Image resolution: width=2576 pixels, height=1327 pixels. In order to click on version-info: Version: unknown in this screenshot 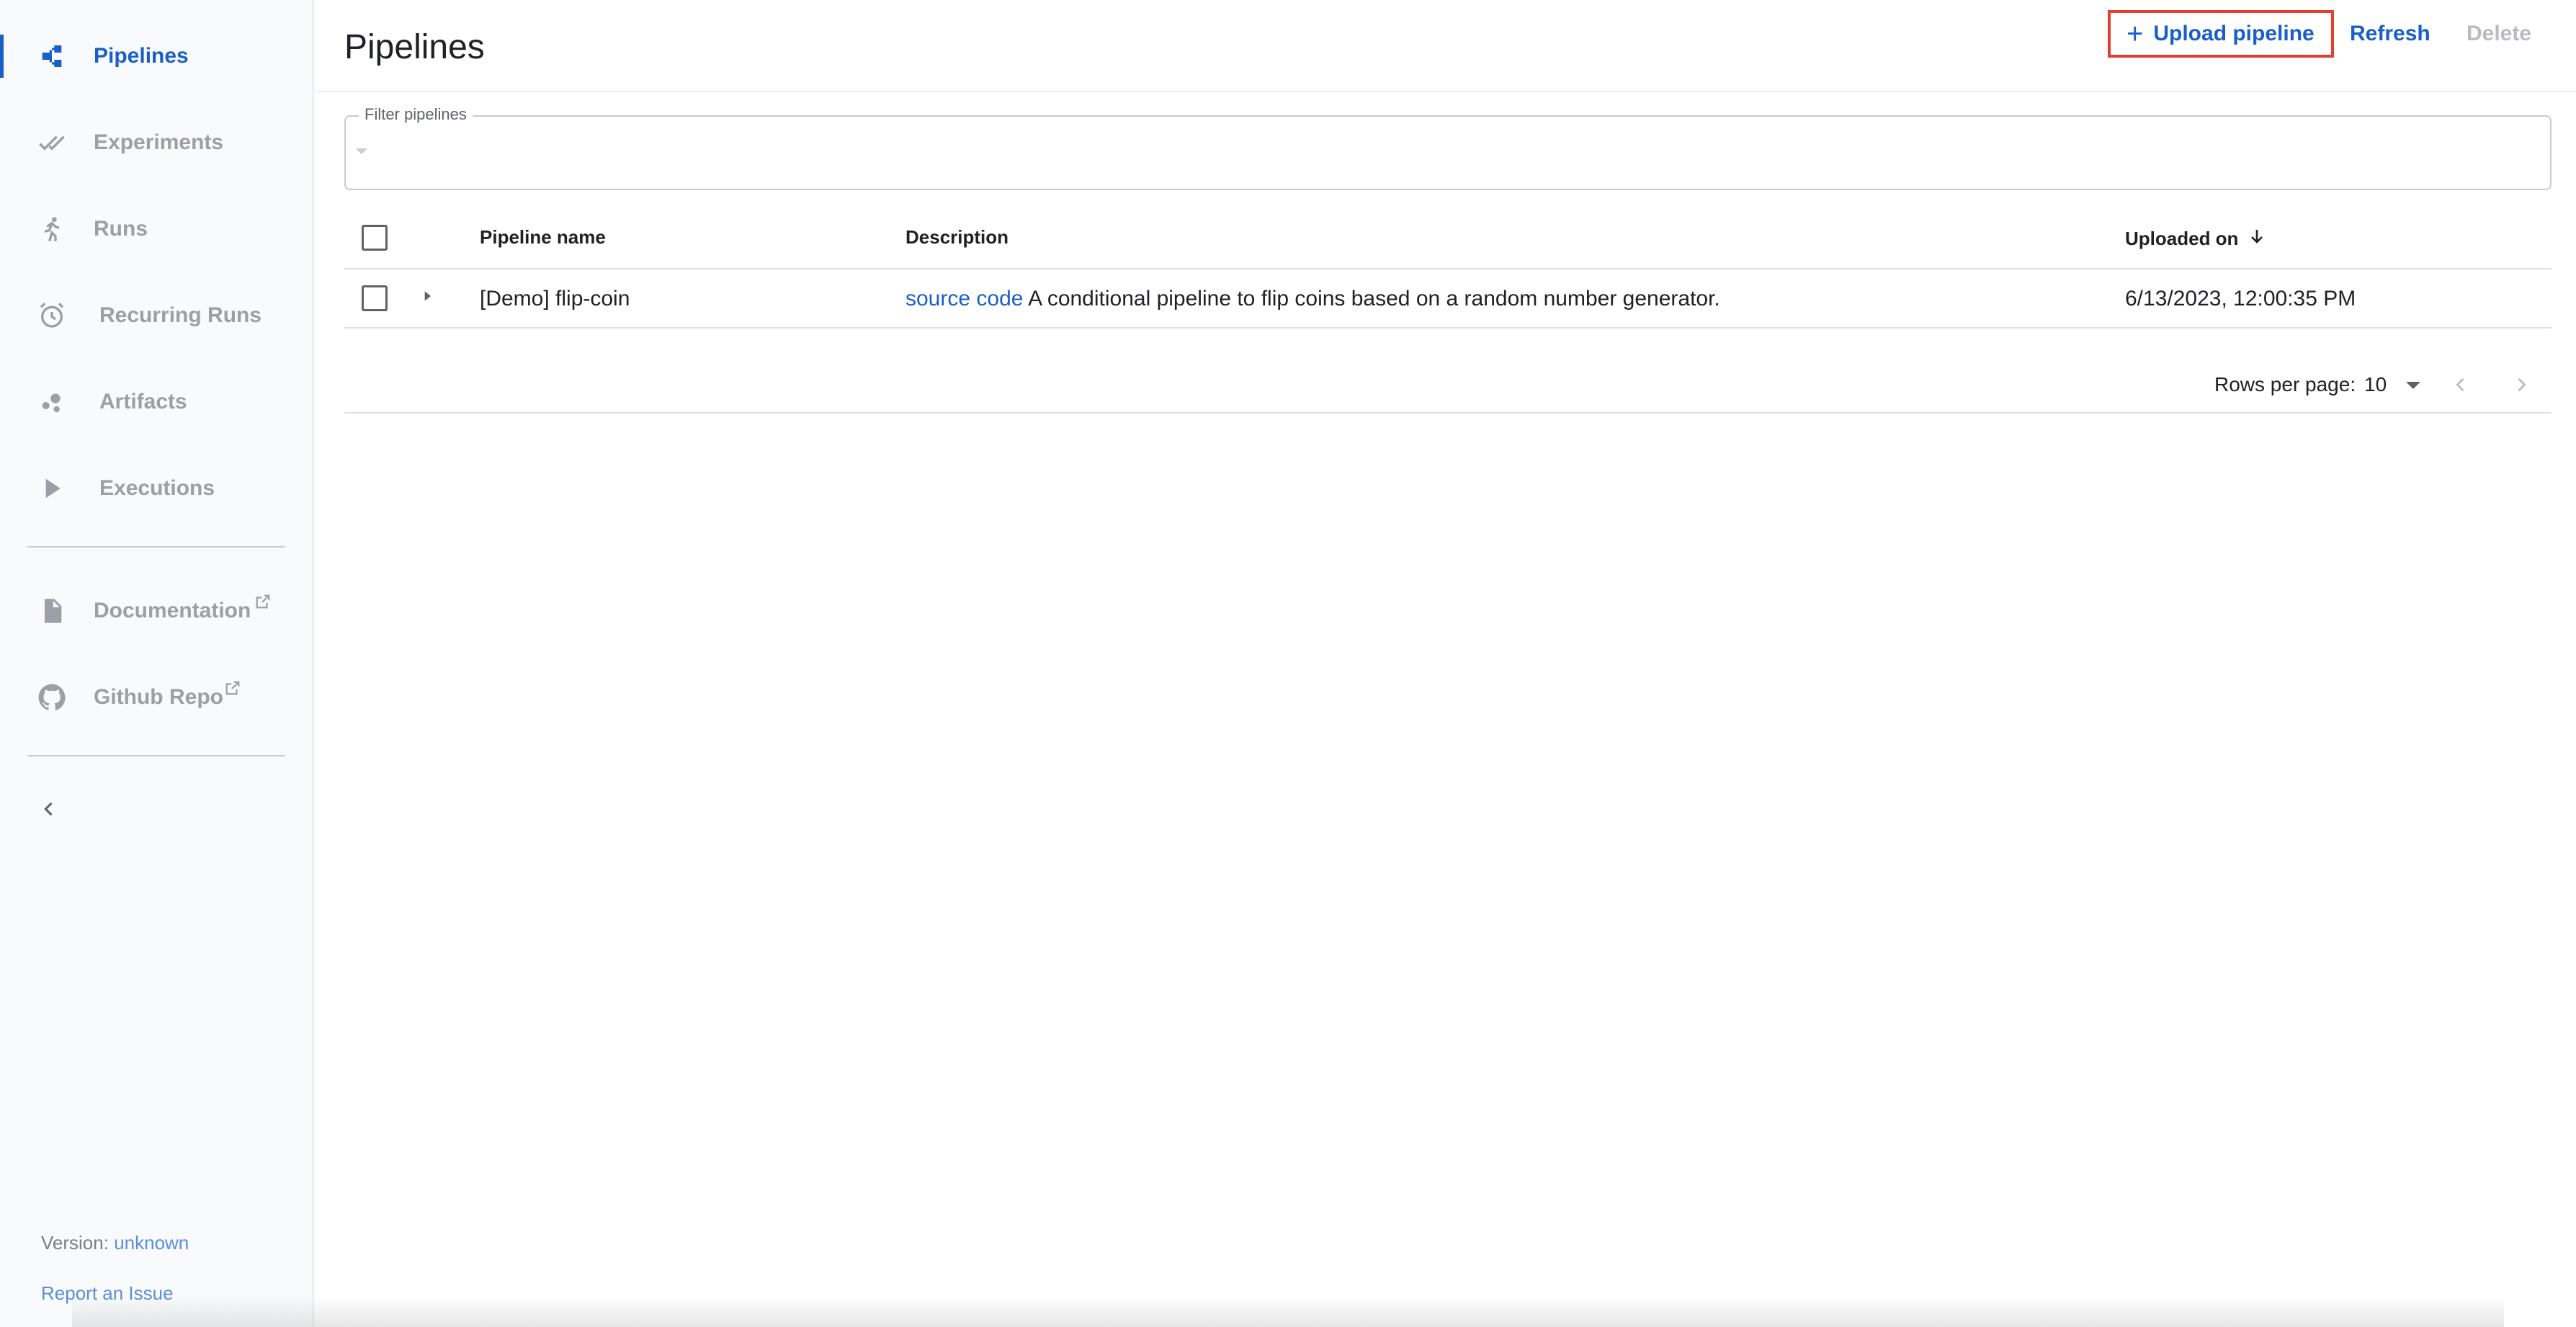, I will do `click(115, 1243)`.